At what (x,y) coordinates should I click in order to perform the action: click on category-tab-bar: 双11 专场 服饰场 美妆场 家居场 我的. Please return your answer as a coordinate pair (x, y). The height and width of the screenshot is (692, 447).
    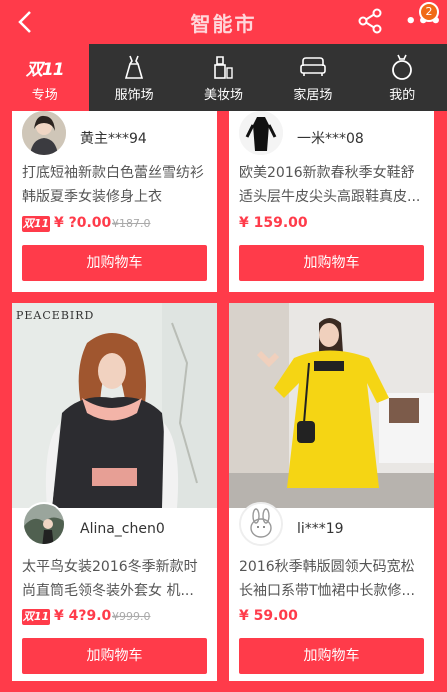
    Looking at the image, I should click on (223, 77).